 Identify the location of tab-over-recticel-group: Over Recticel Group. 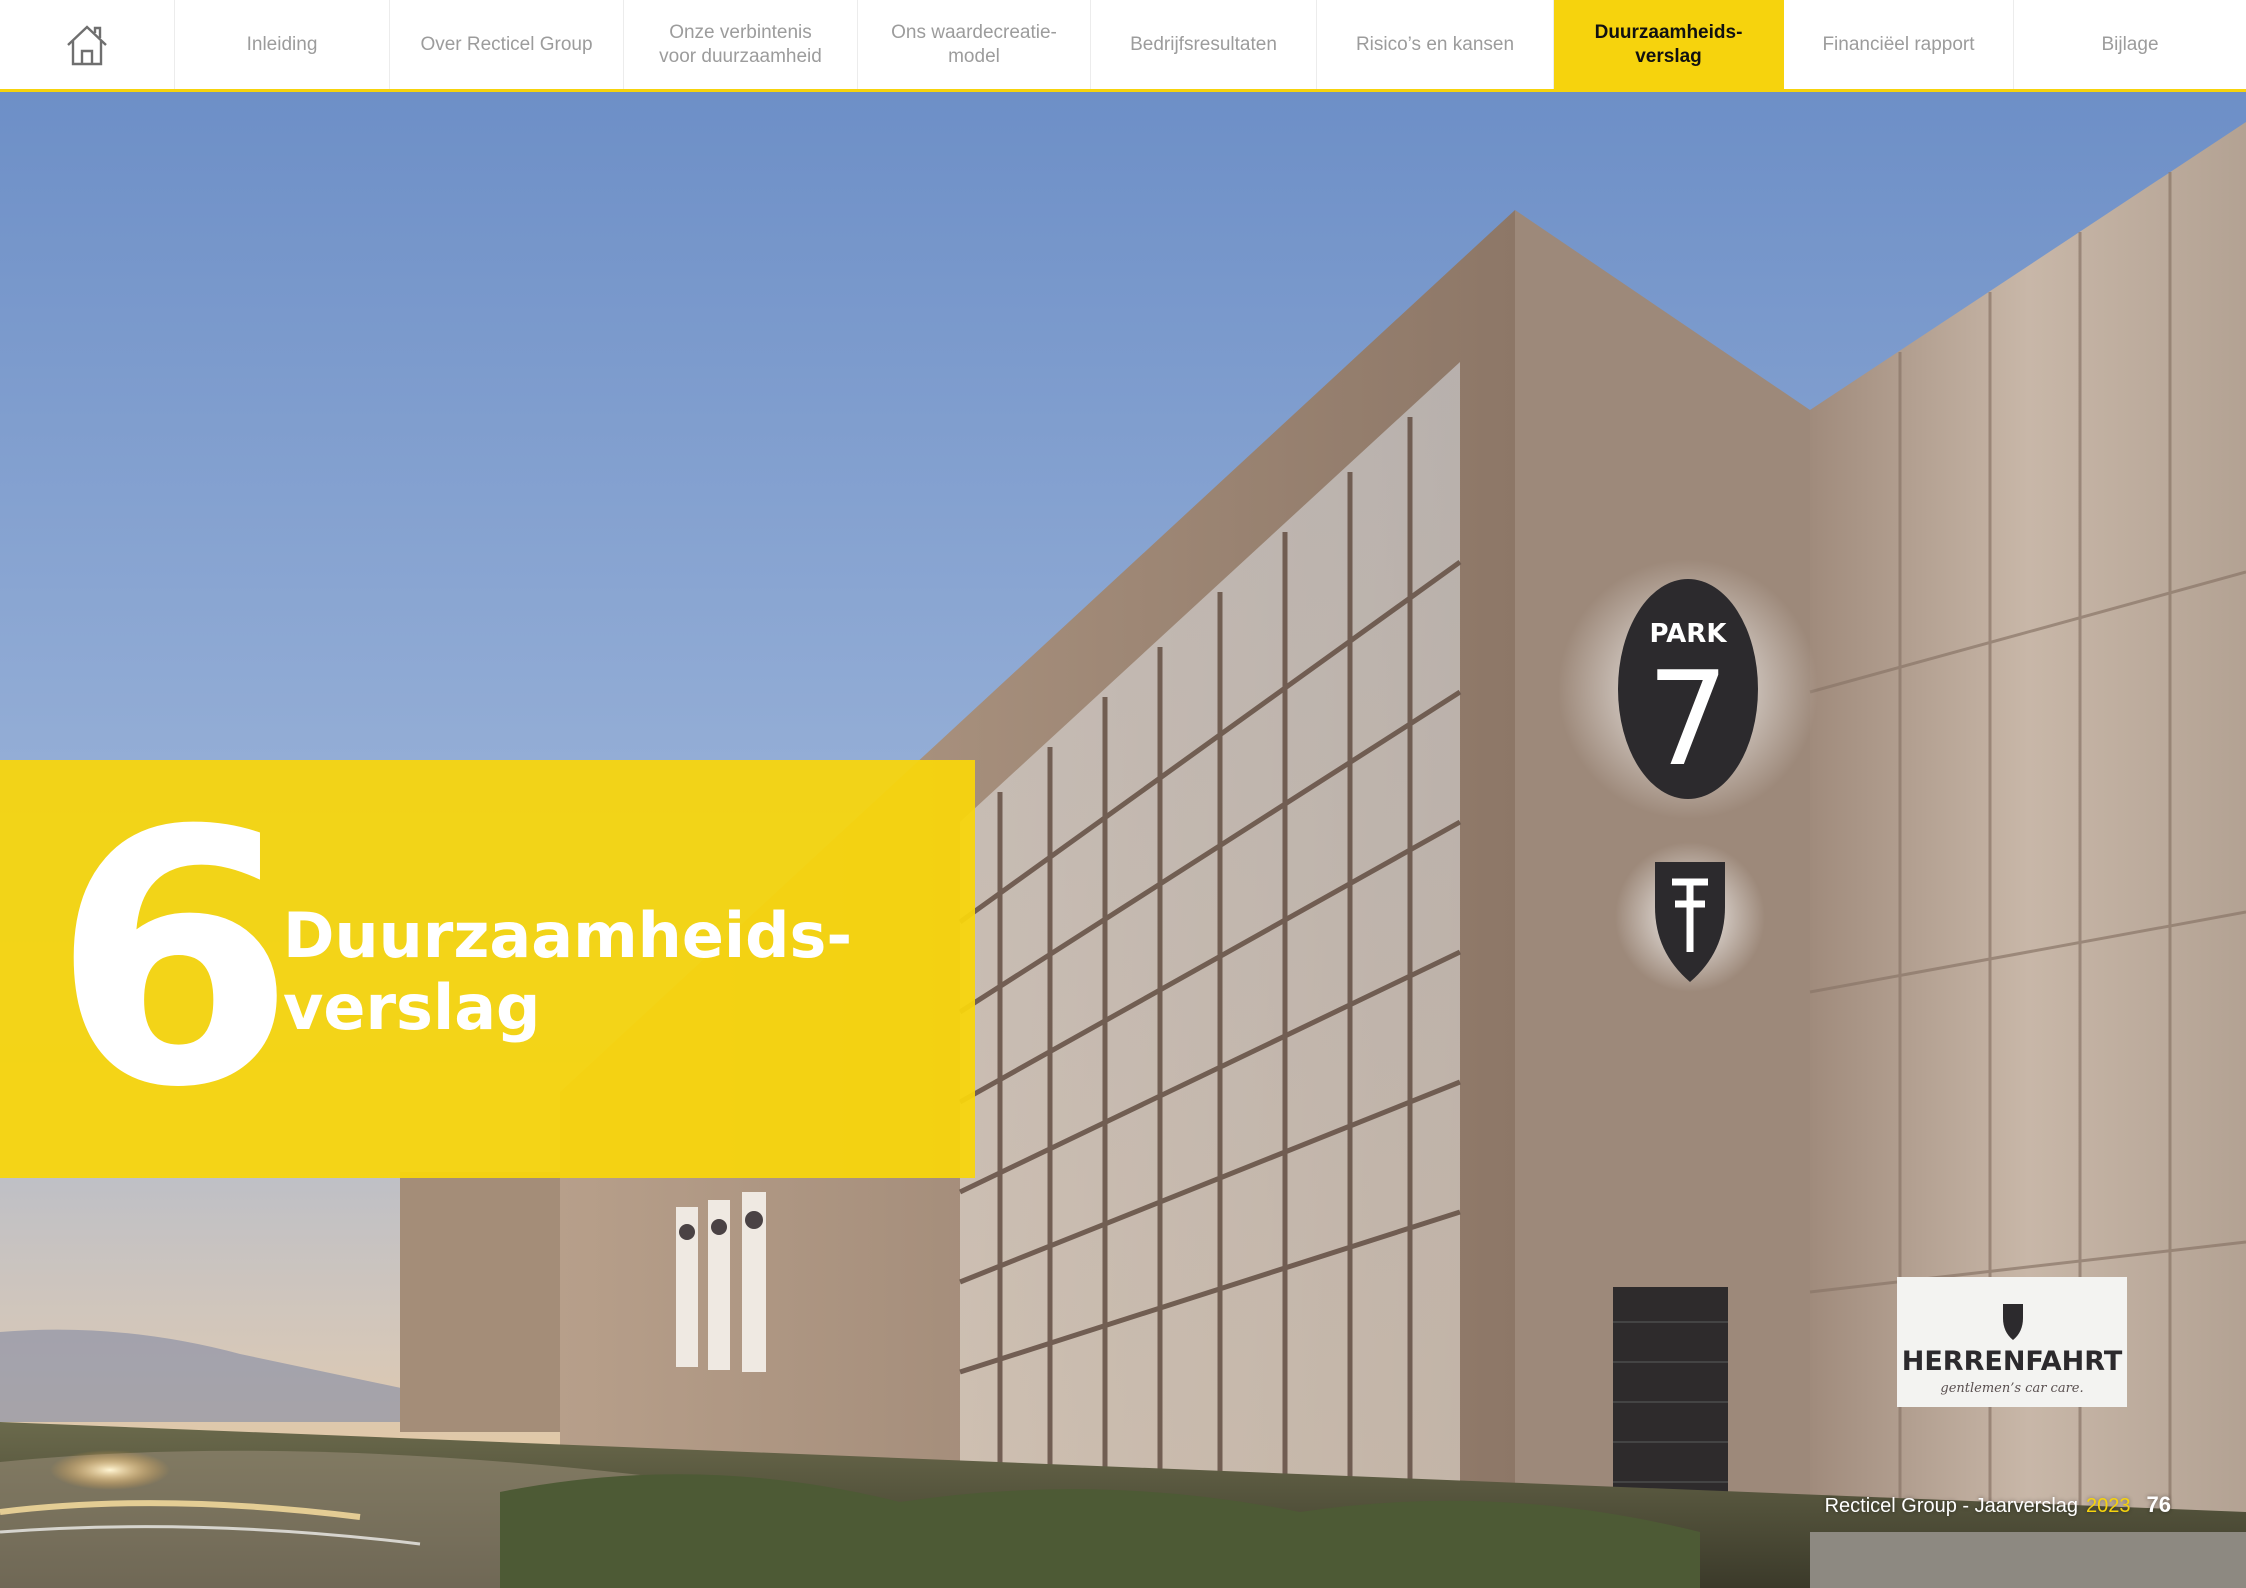
(507, 44).